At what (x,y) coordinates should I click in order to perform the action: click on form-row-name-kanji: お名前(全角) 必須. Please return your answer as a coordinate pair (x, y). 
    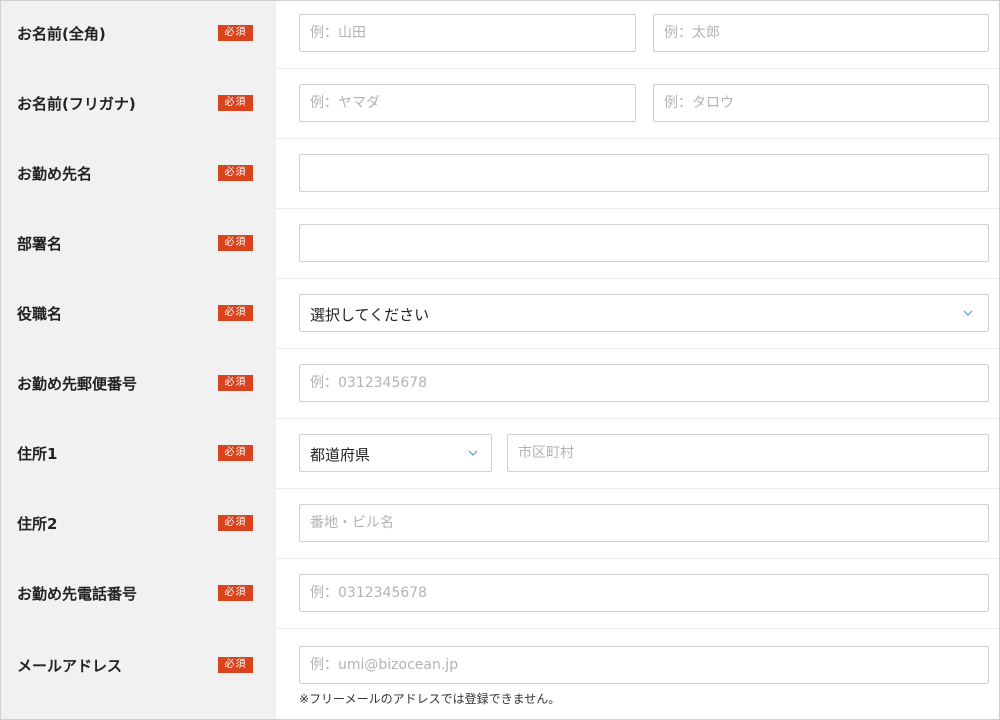
    Looking at the image, I should click on (500, 35).